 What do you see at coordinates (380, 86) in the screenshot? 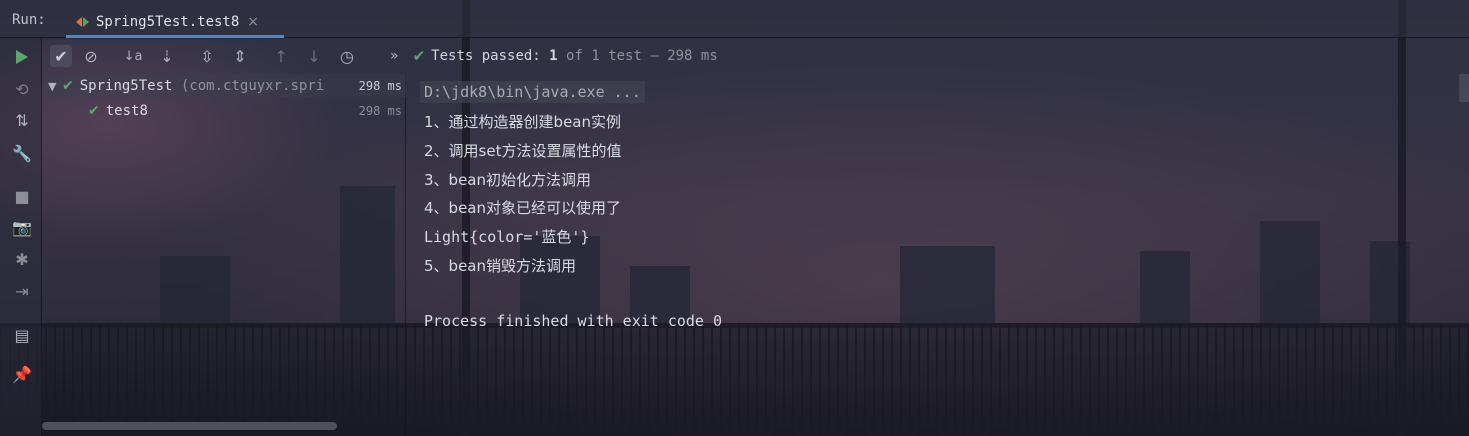
I see `tree-root-time: 298 ms` at bounding box center [380, 86].